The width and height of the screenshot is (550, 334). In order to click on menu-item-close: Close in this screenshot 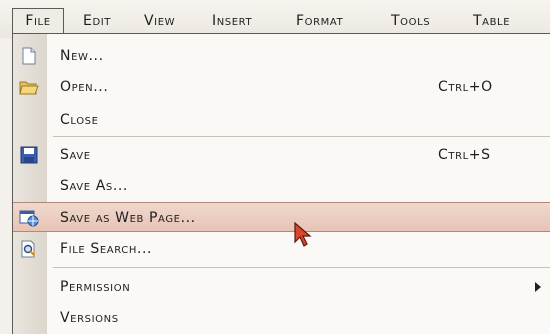, I will do `click(281, 120)`.